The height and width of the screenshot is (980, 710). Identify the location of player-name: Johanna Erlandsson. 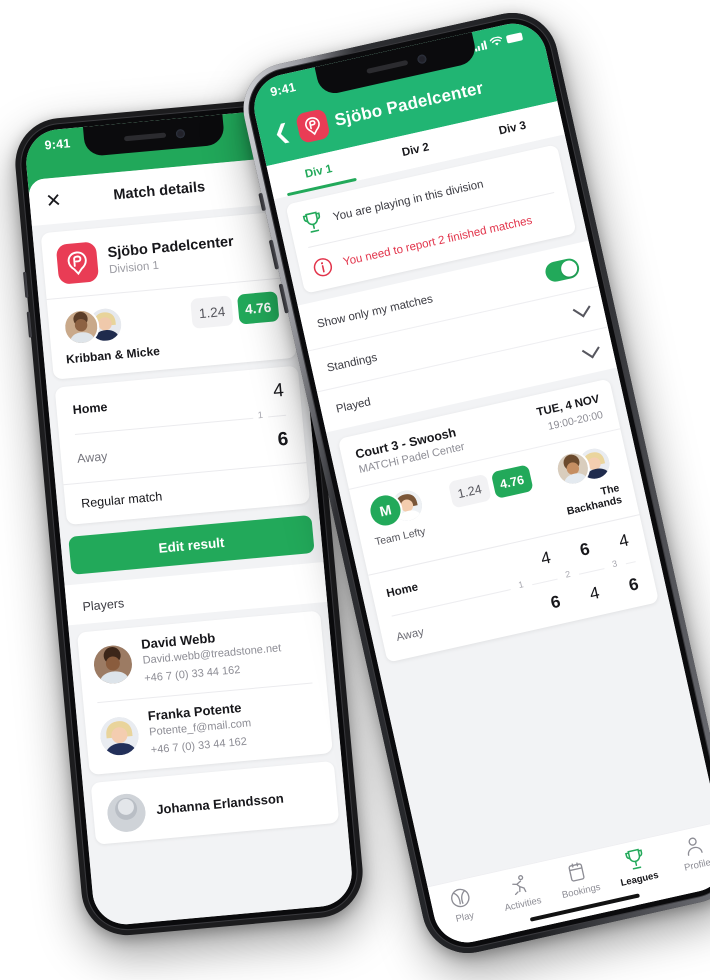
(220, 804).